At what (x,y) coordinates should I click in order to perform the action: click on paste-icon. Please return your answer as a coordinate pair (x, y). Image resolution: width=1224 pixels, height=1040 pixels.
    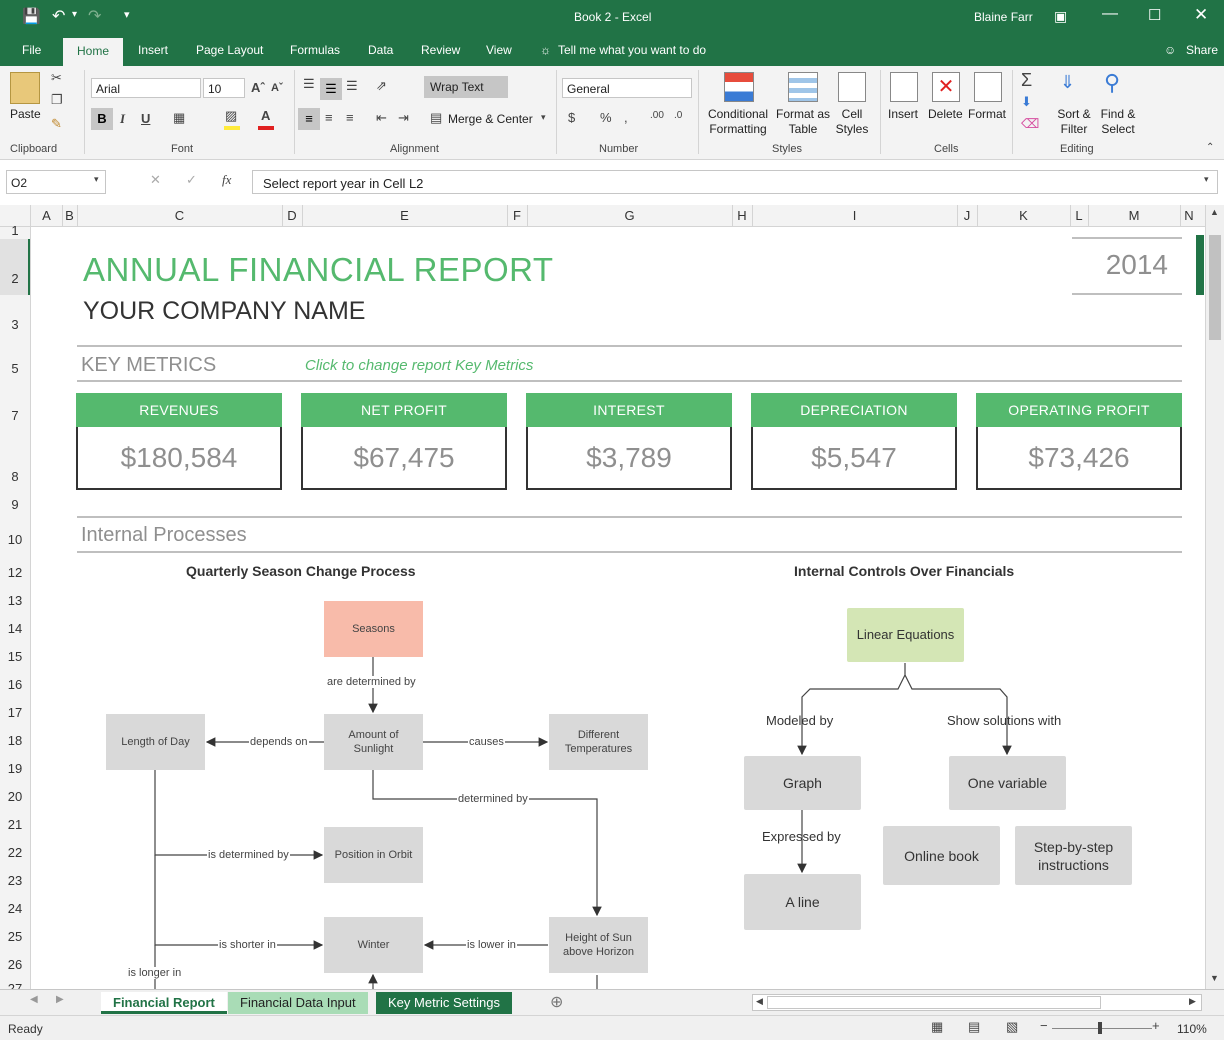
    Looking at the image, I should click on (25, 88).